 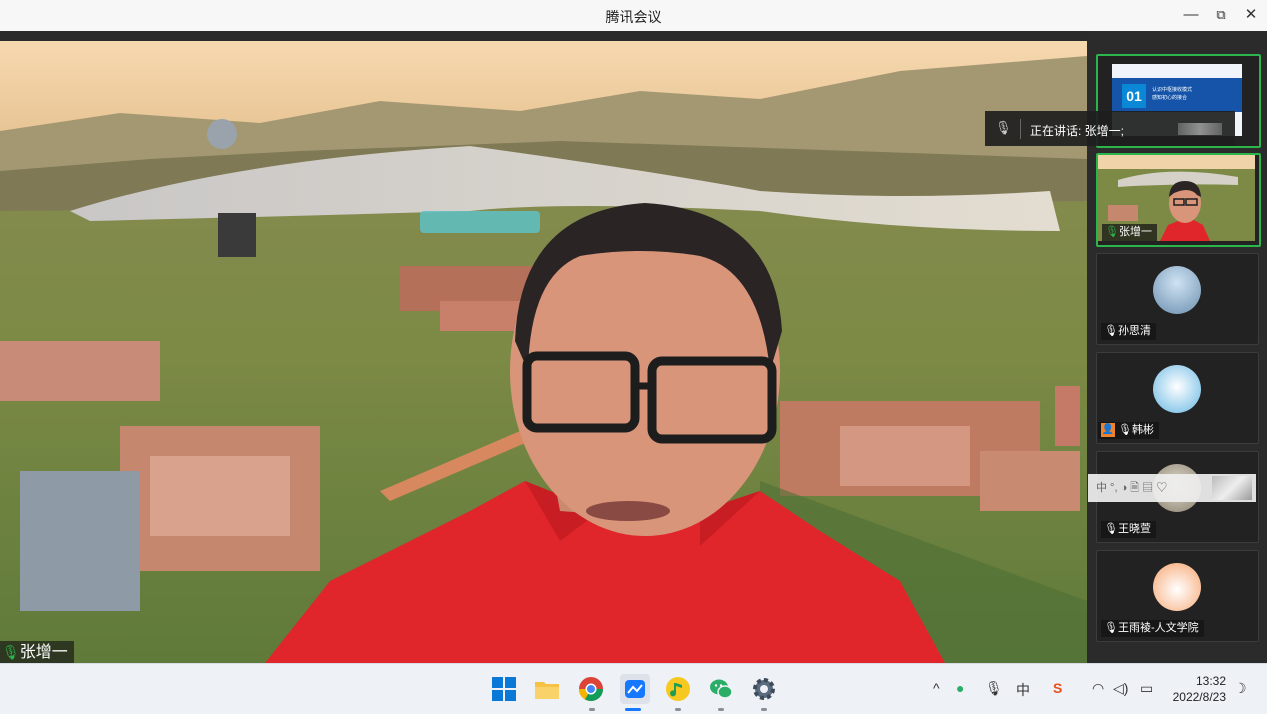 What do you see at coordinates (1191, 15) in the screenshot?
I see `minimize-button: —` at bounding box center [1191, 15].